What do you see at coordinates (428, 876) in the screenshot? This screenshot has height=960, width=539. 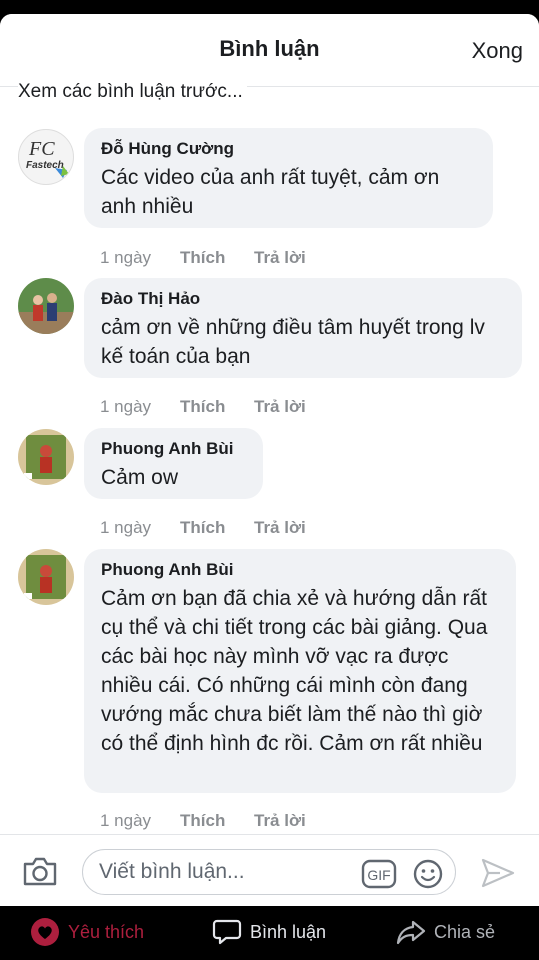 I see `smiley-icon` at bounding box center [428, 876].